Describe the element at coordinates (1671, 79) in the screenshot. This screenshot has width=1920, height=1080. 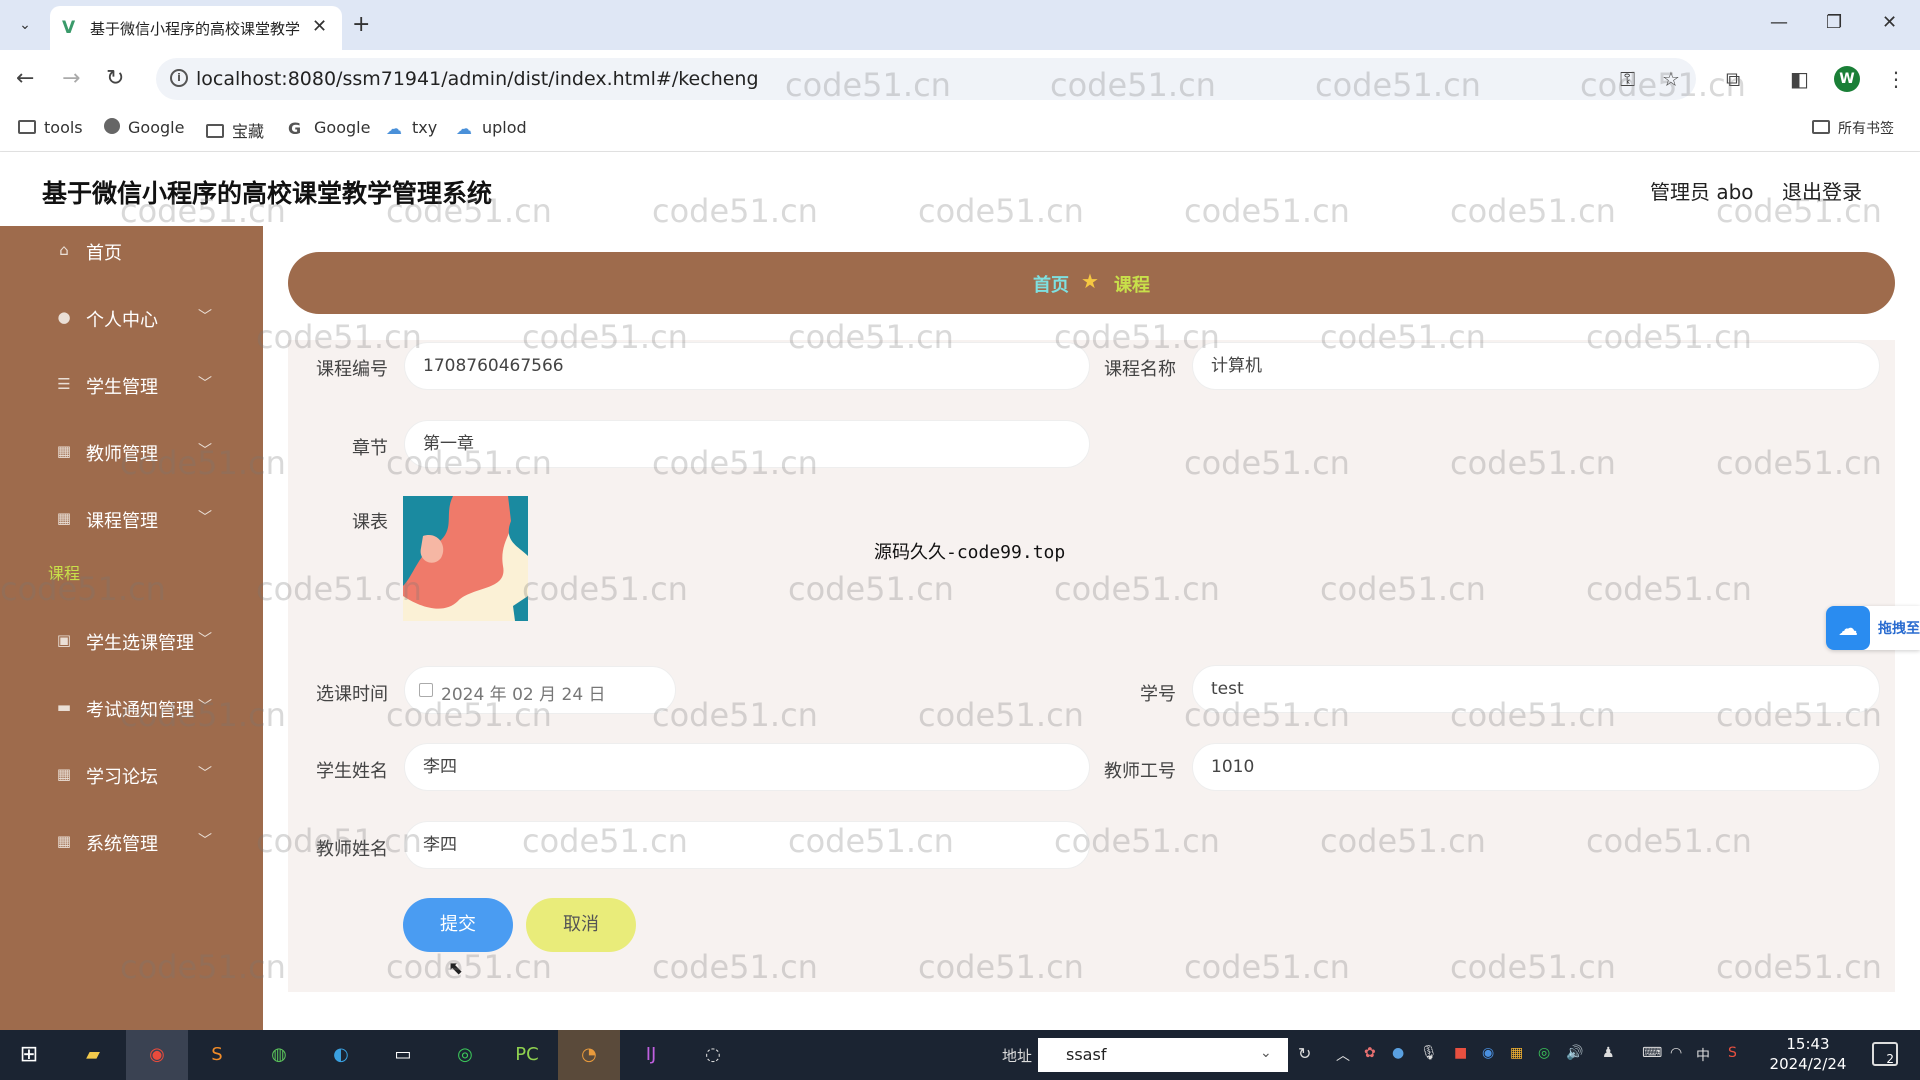
I see `bookmark-star-icon: ☆` at that location.